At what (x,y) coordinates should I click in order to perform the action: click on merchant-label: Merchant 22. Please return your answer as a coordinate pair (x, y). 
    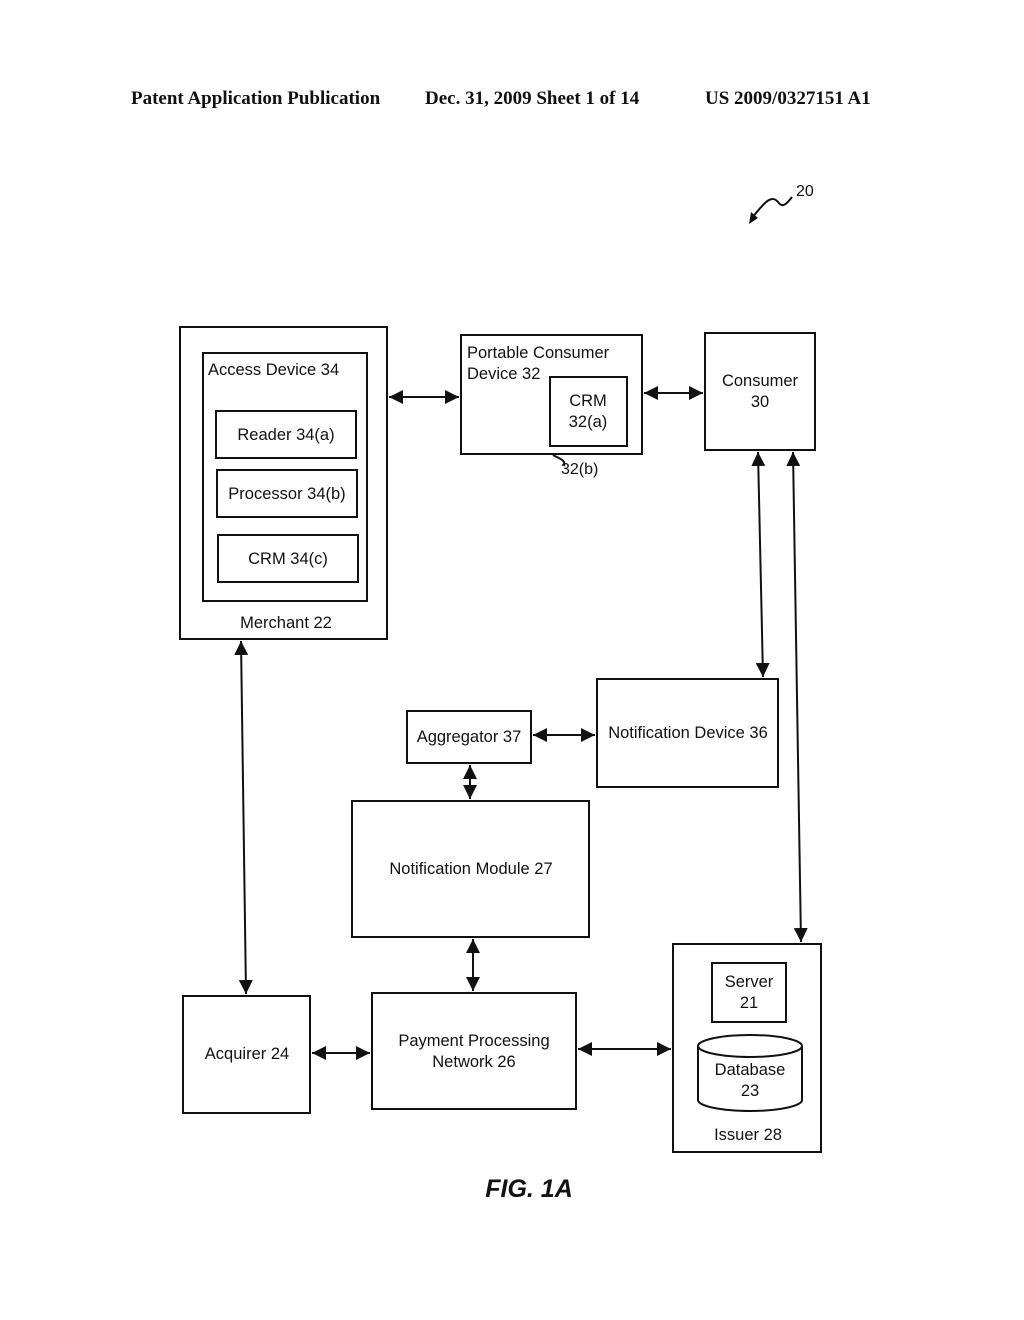
    Looking at the image, I should click on (286, 623).